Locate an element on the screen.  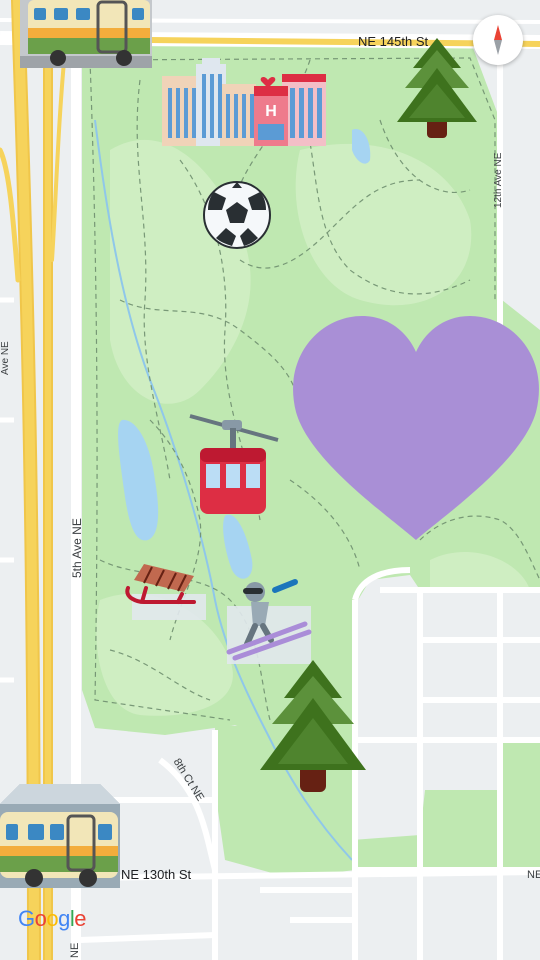
heart-emoji is located at coordinates (416, 428).